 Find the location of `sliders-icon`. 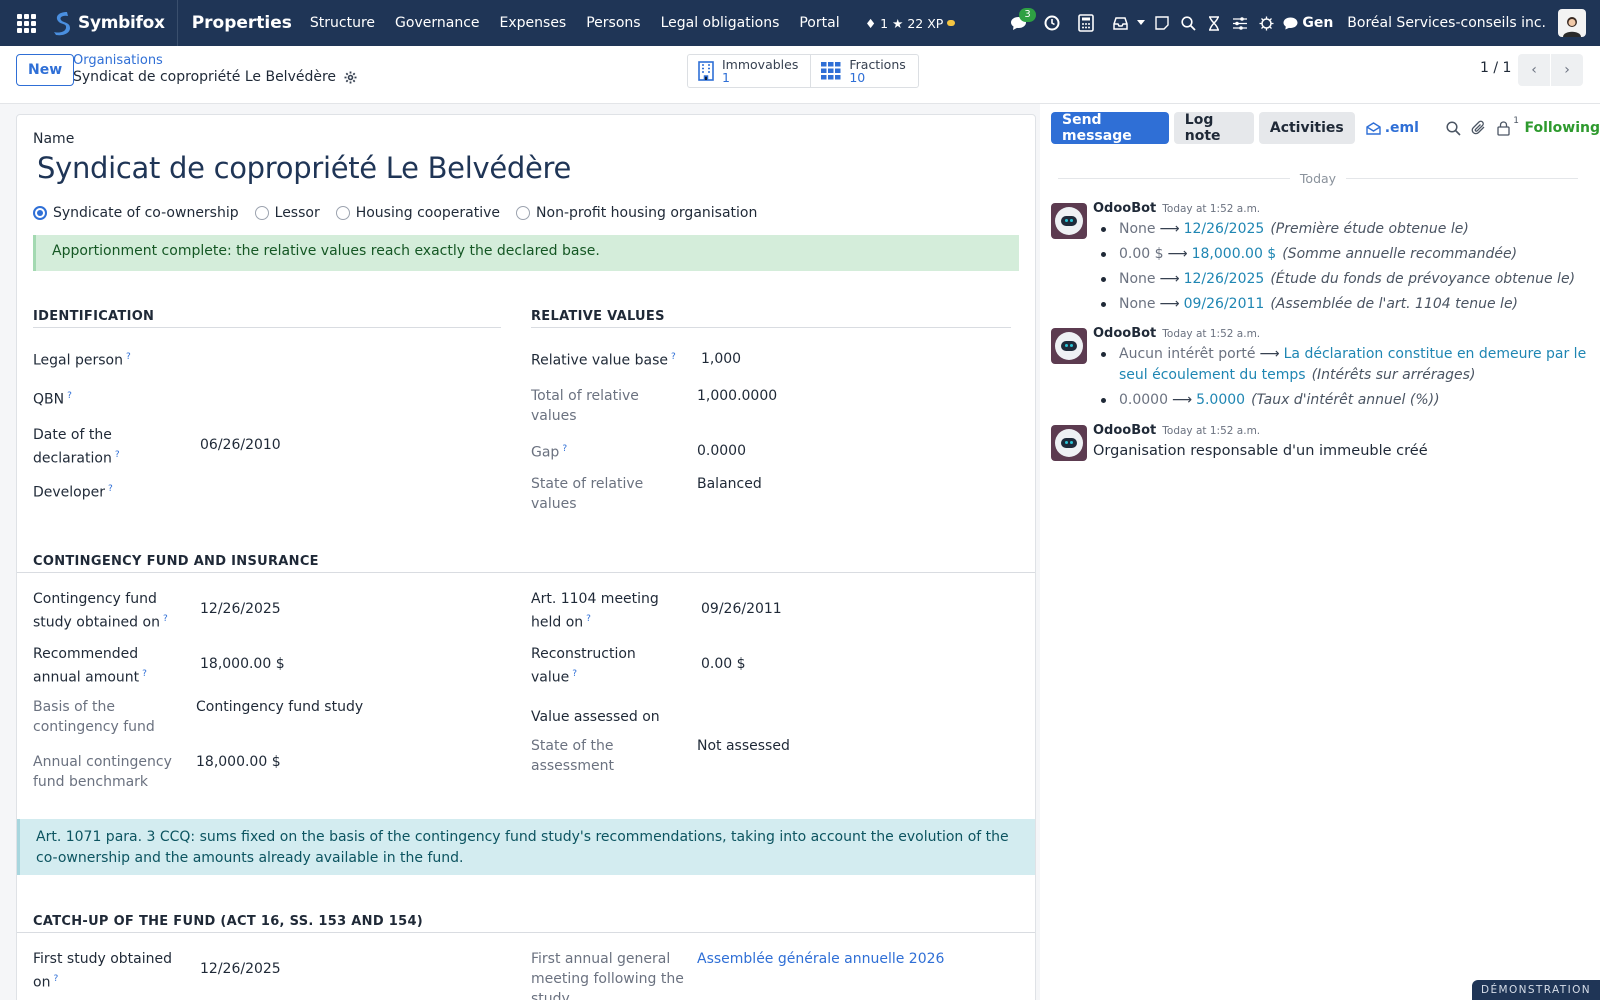

sliders-icon is located at coordinates (1240, 23).